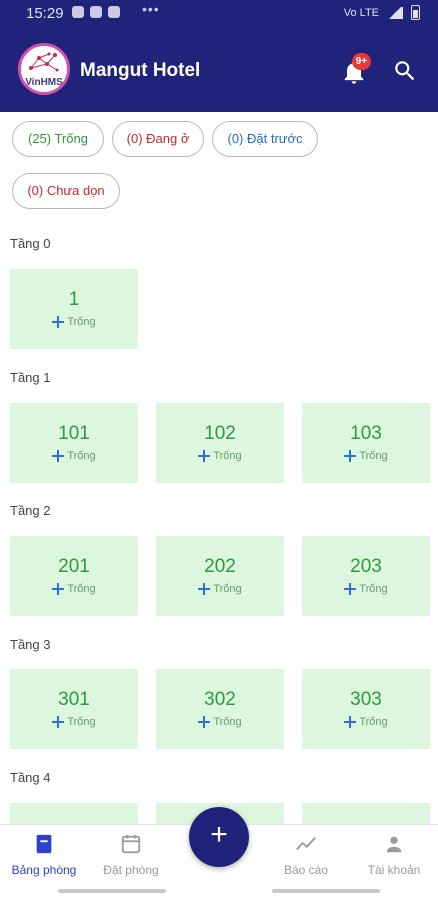 This screenshot has height=900, width=438. I want to click on room-card: 202 Trống, so click(220, 576).